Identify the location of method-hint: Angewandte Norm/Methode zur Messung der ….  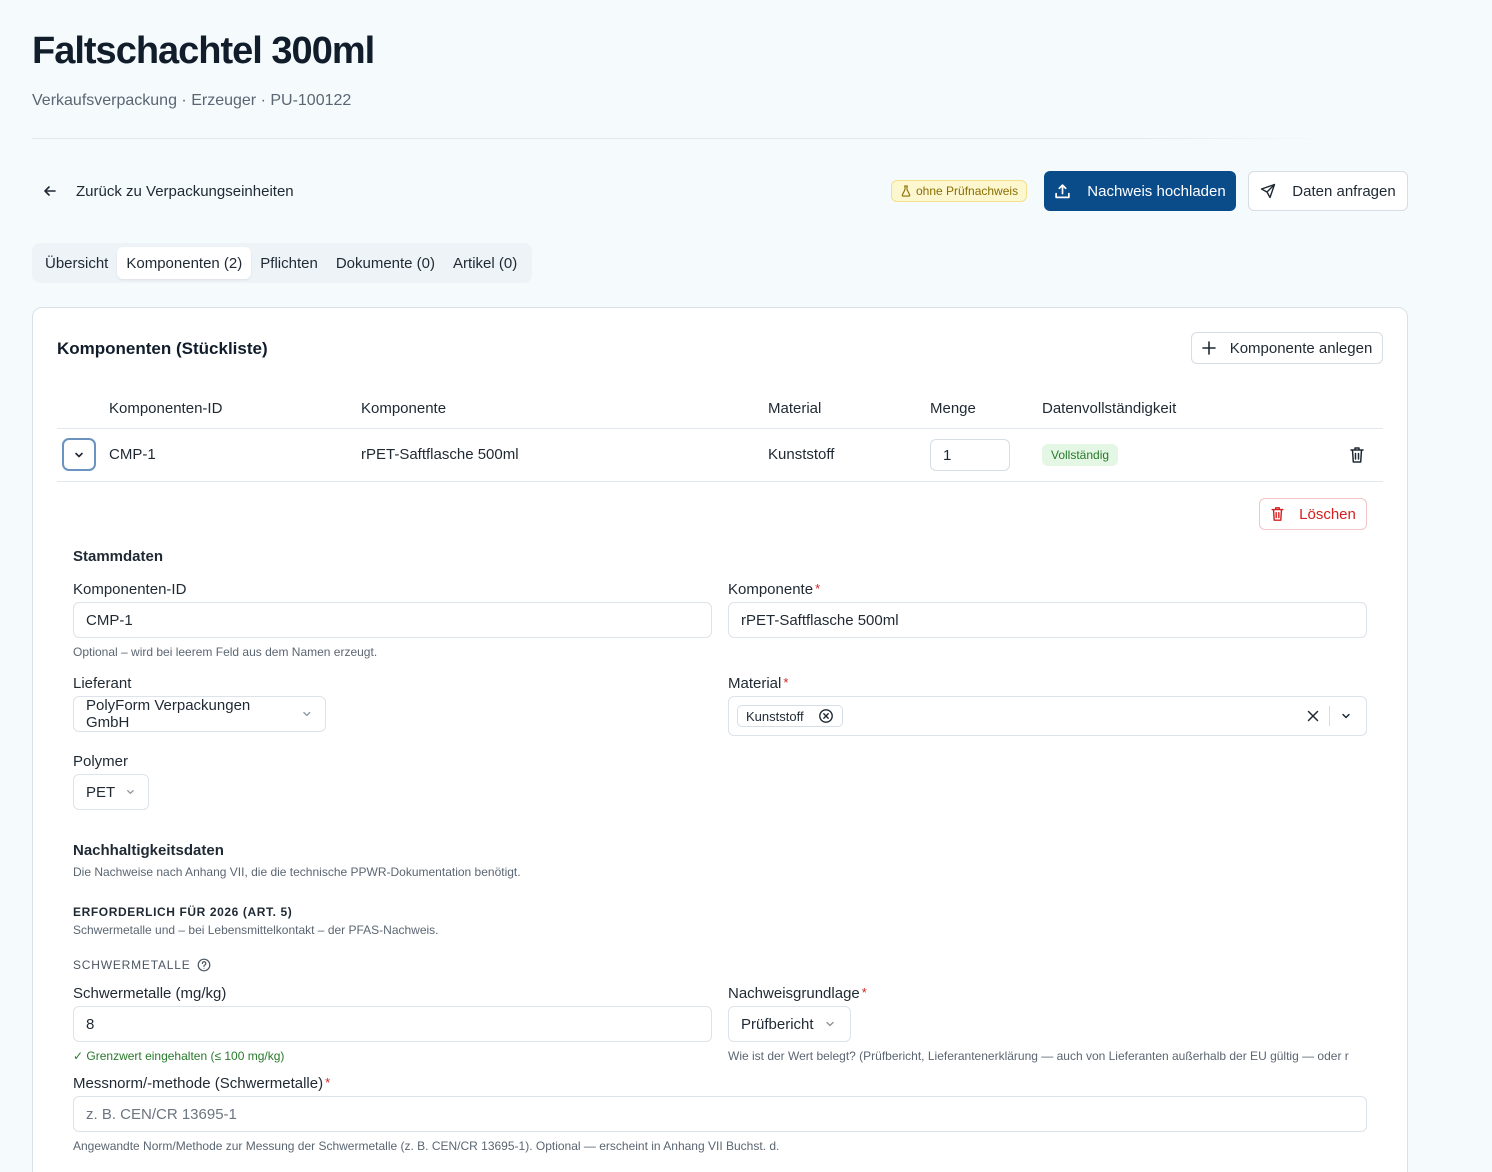
(426, 1146).